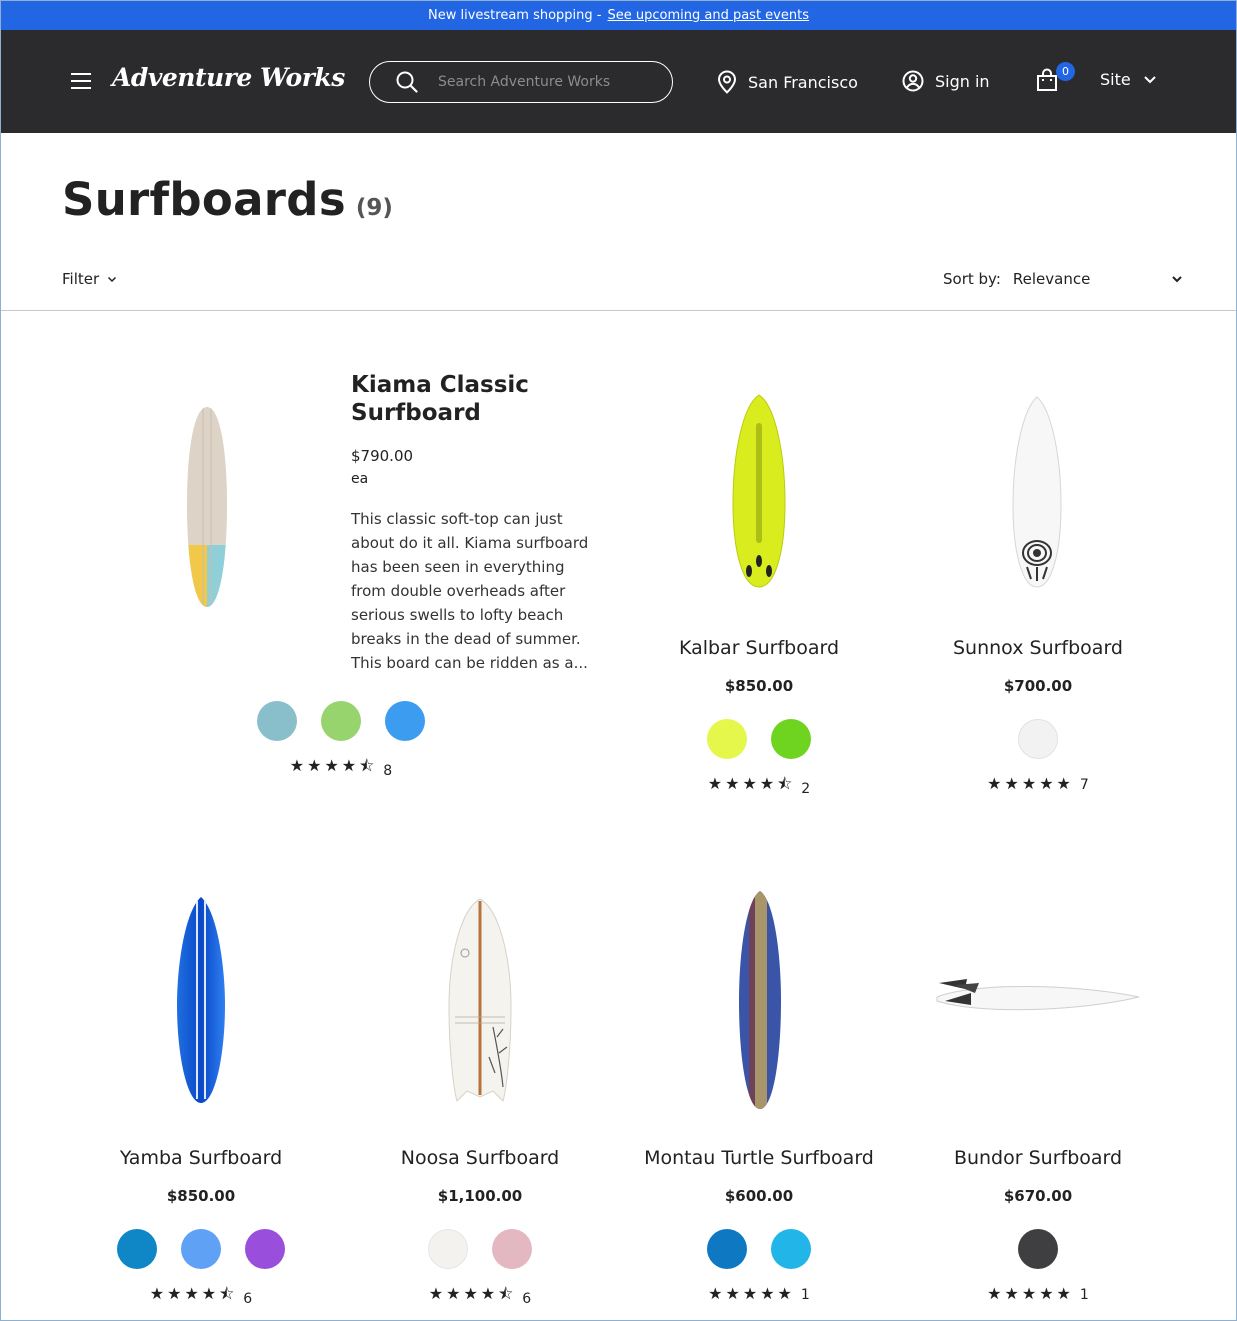  Describe the element at coordinates (388, 770) in the screenshot. I see `rating-count: 8` at that location.